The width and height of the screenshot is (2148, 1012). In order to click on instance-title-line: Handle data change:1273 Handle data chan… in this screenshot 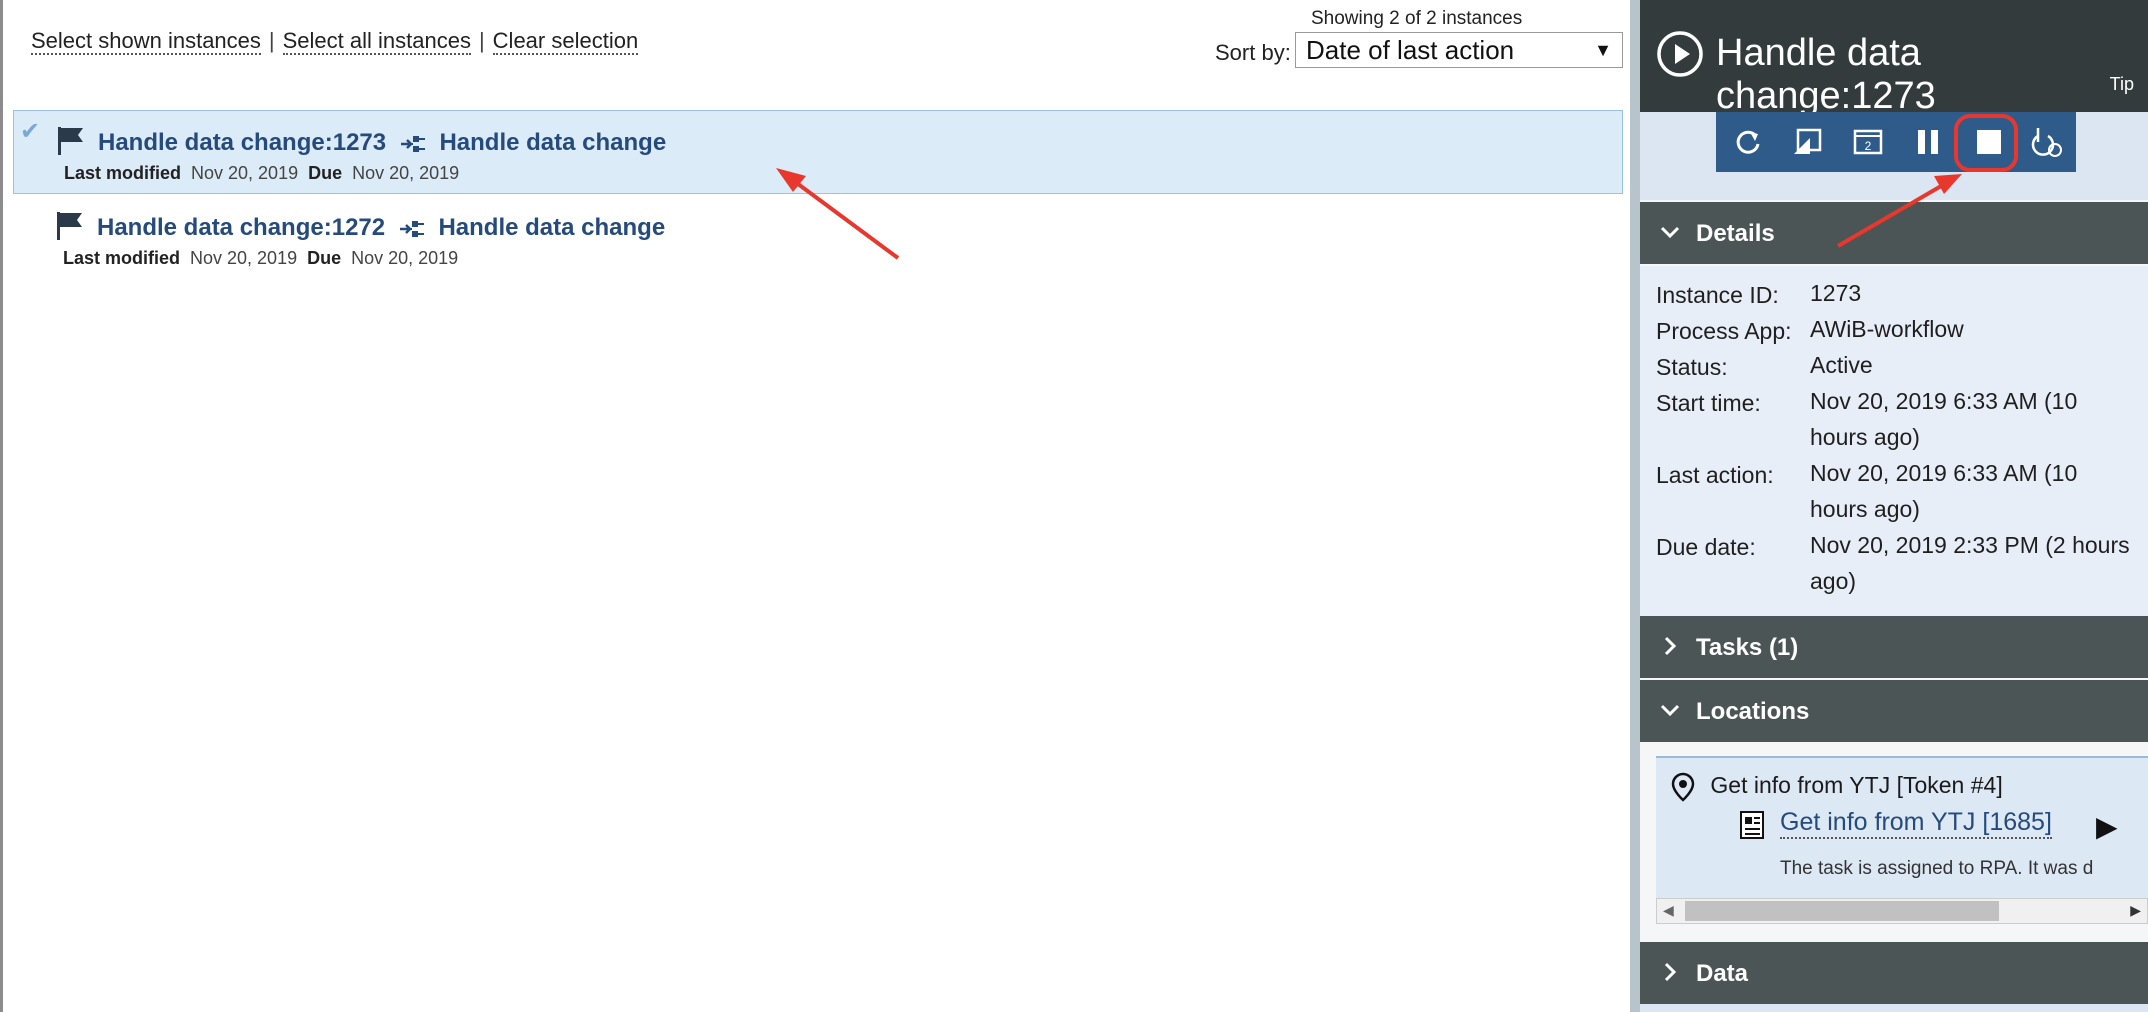, I will do `click(382, 143)`.